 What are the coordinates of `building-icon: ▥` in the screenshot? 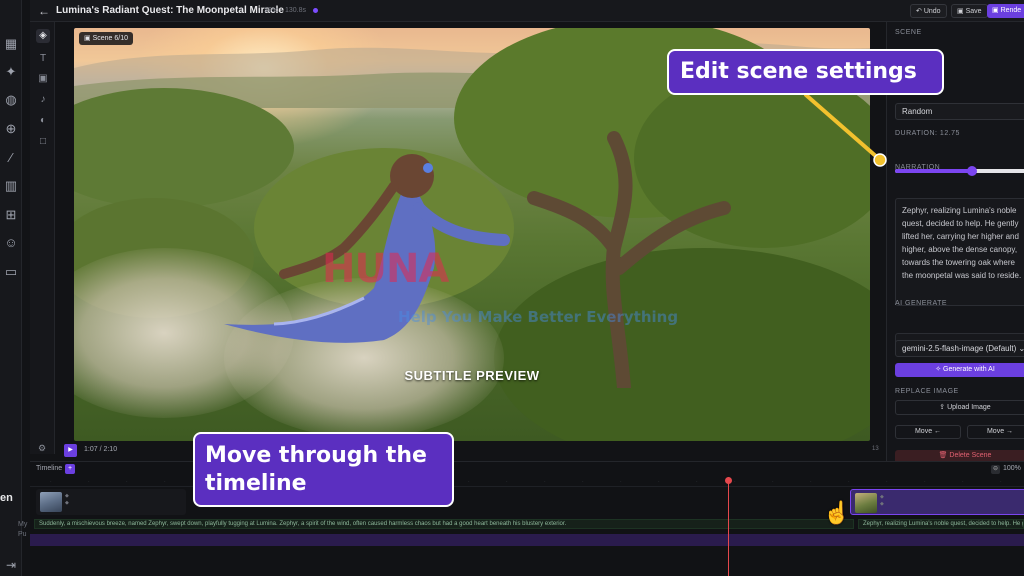 It's located at (11, 186).